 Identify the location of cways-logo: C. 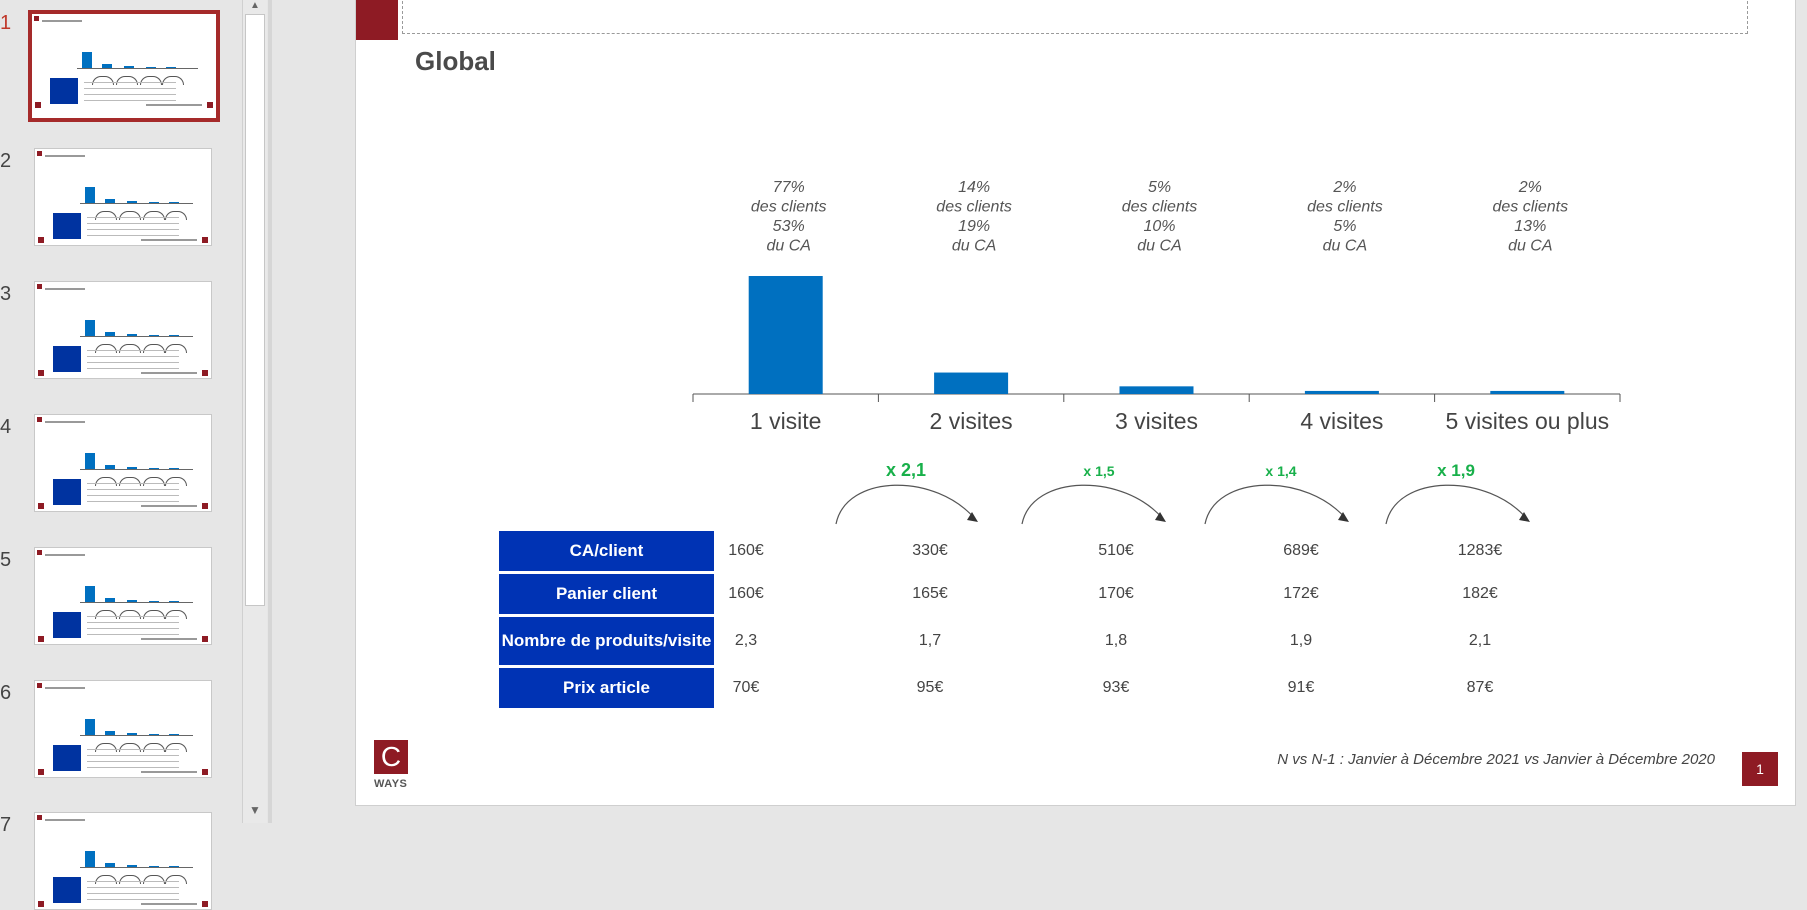
(391, 757).